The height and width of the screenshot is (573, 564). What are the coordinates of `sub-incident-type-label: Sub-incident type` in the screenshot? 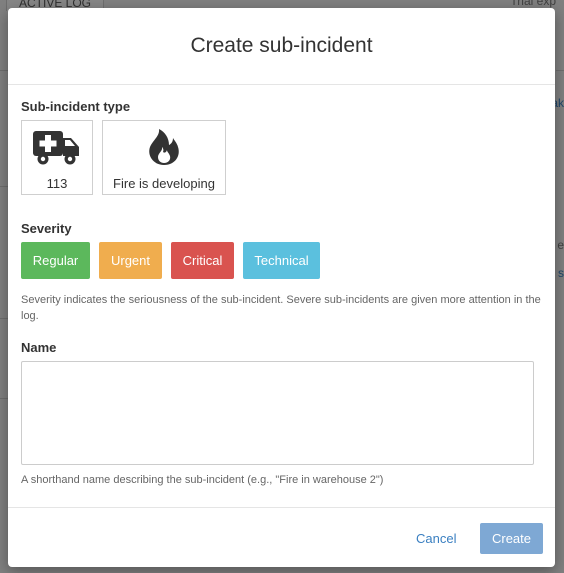 It's located at (76, 106).